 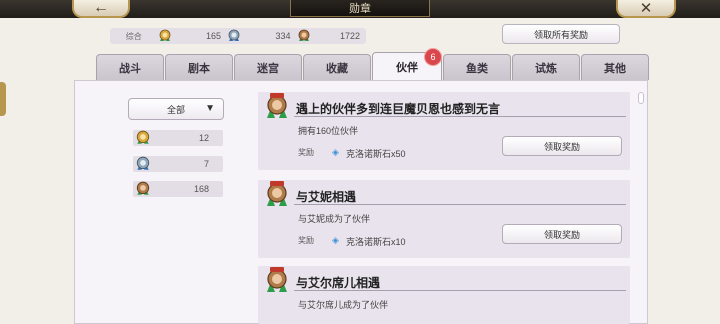 I want to click on bronze-count: 1722, so click(x=349, y=36).